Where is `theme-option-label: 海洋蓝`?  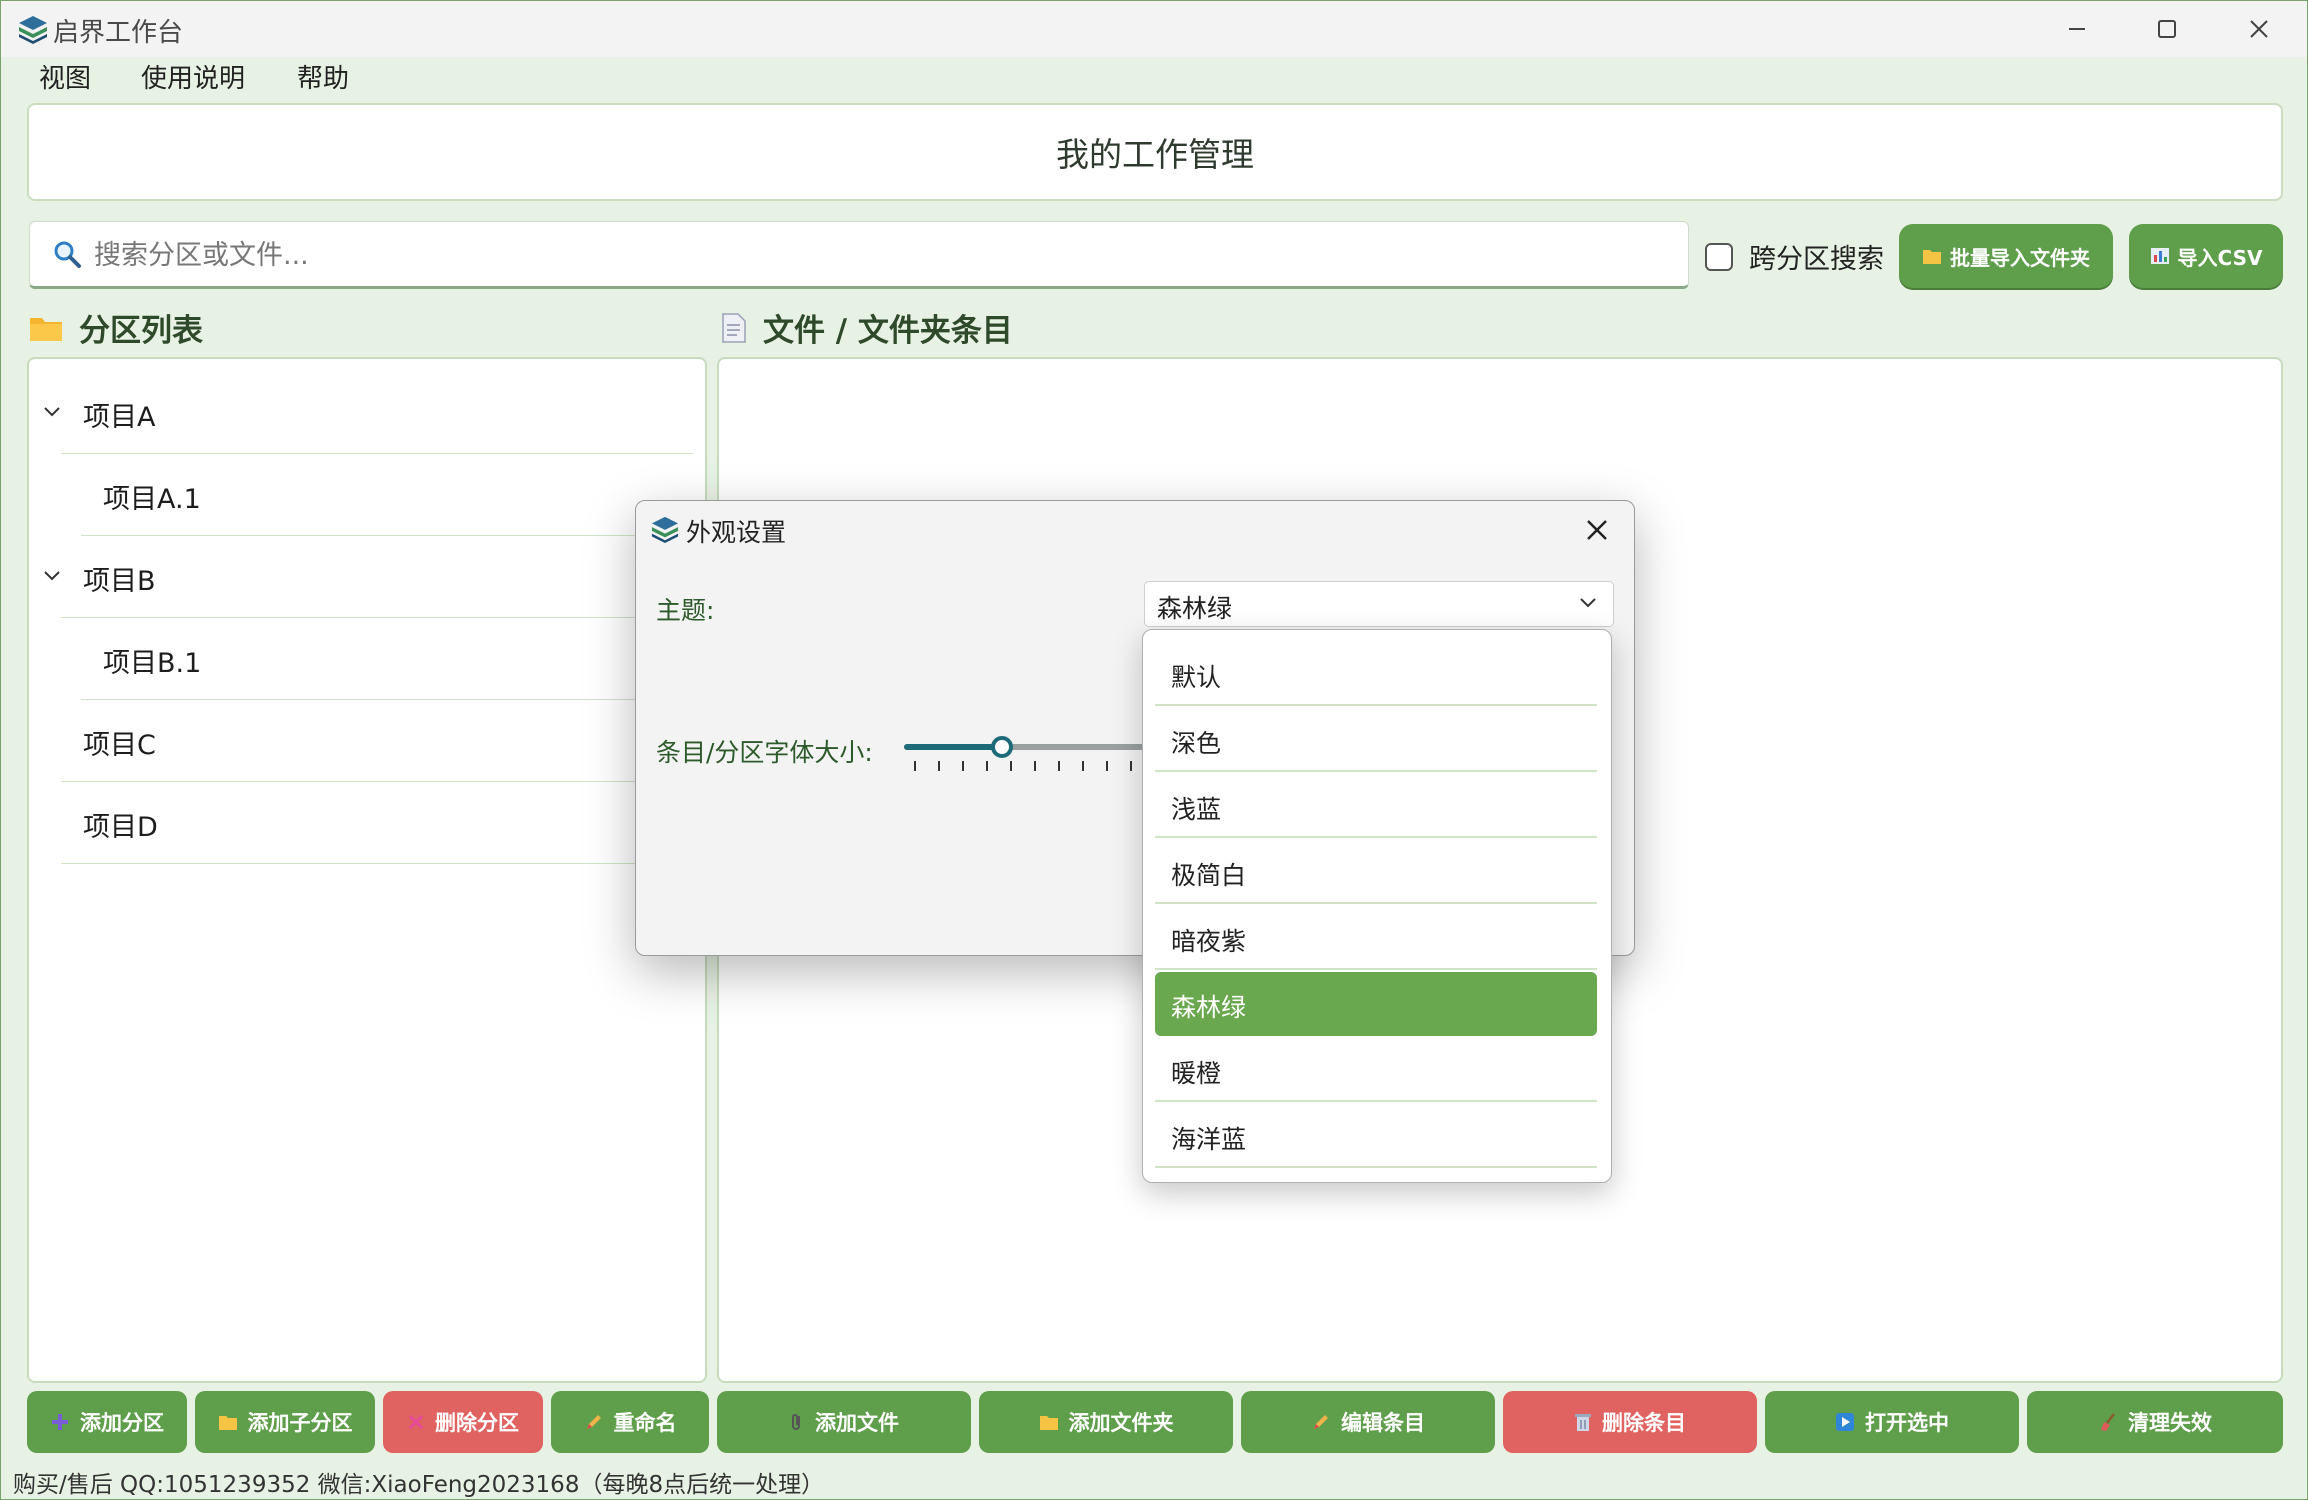
theme-option-label: 海洋蓝 is located at coordinates (1209, 1139).